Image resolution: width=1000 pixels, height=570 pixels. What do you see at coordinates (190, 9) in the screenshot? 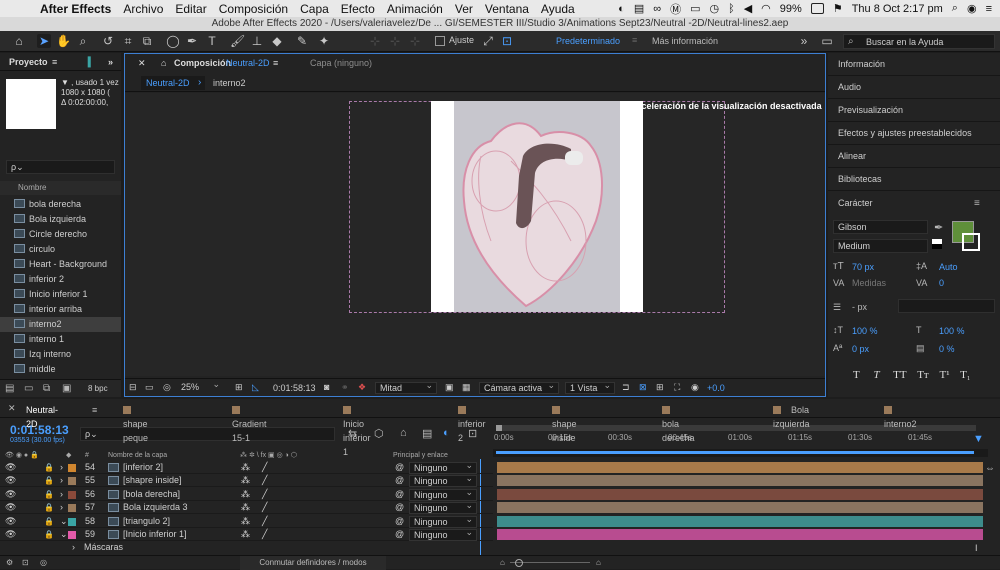
I see `menu-editar: Editar` at bounding box center [190, 9].